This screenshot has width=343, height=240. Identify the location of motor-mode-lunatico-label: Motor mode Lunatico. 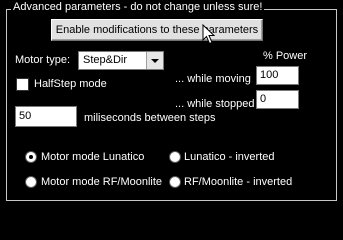
(93, 157).